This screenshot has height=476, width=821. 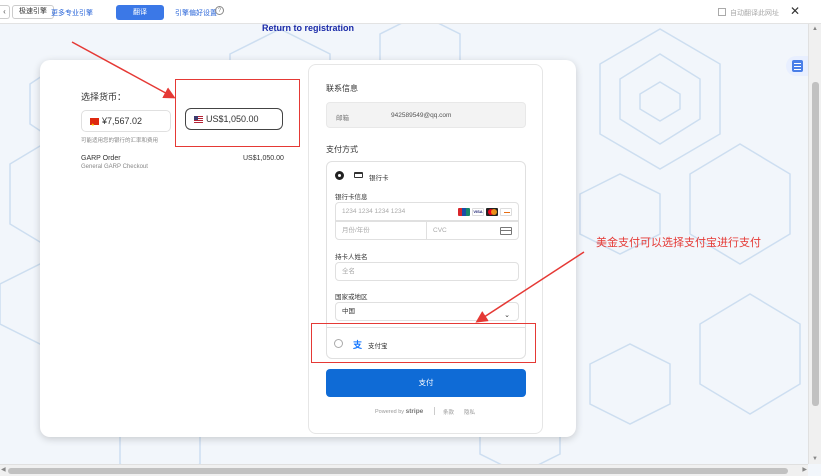 What do you see at coordinates (815, 29) in the screenshot?
I see `scroll-up-icon: ▲` at bounding box center [815, 29].